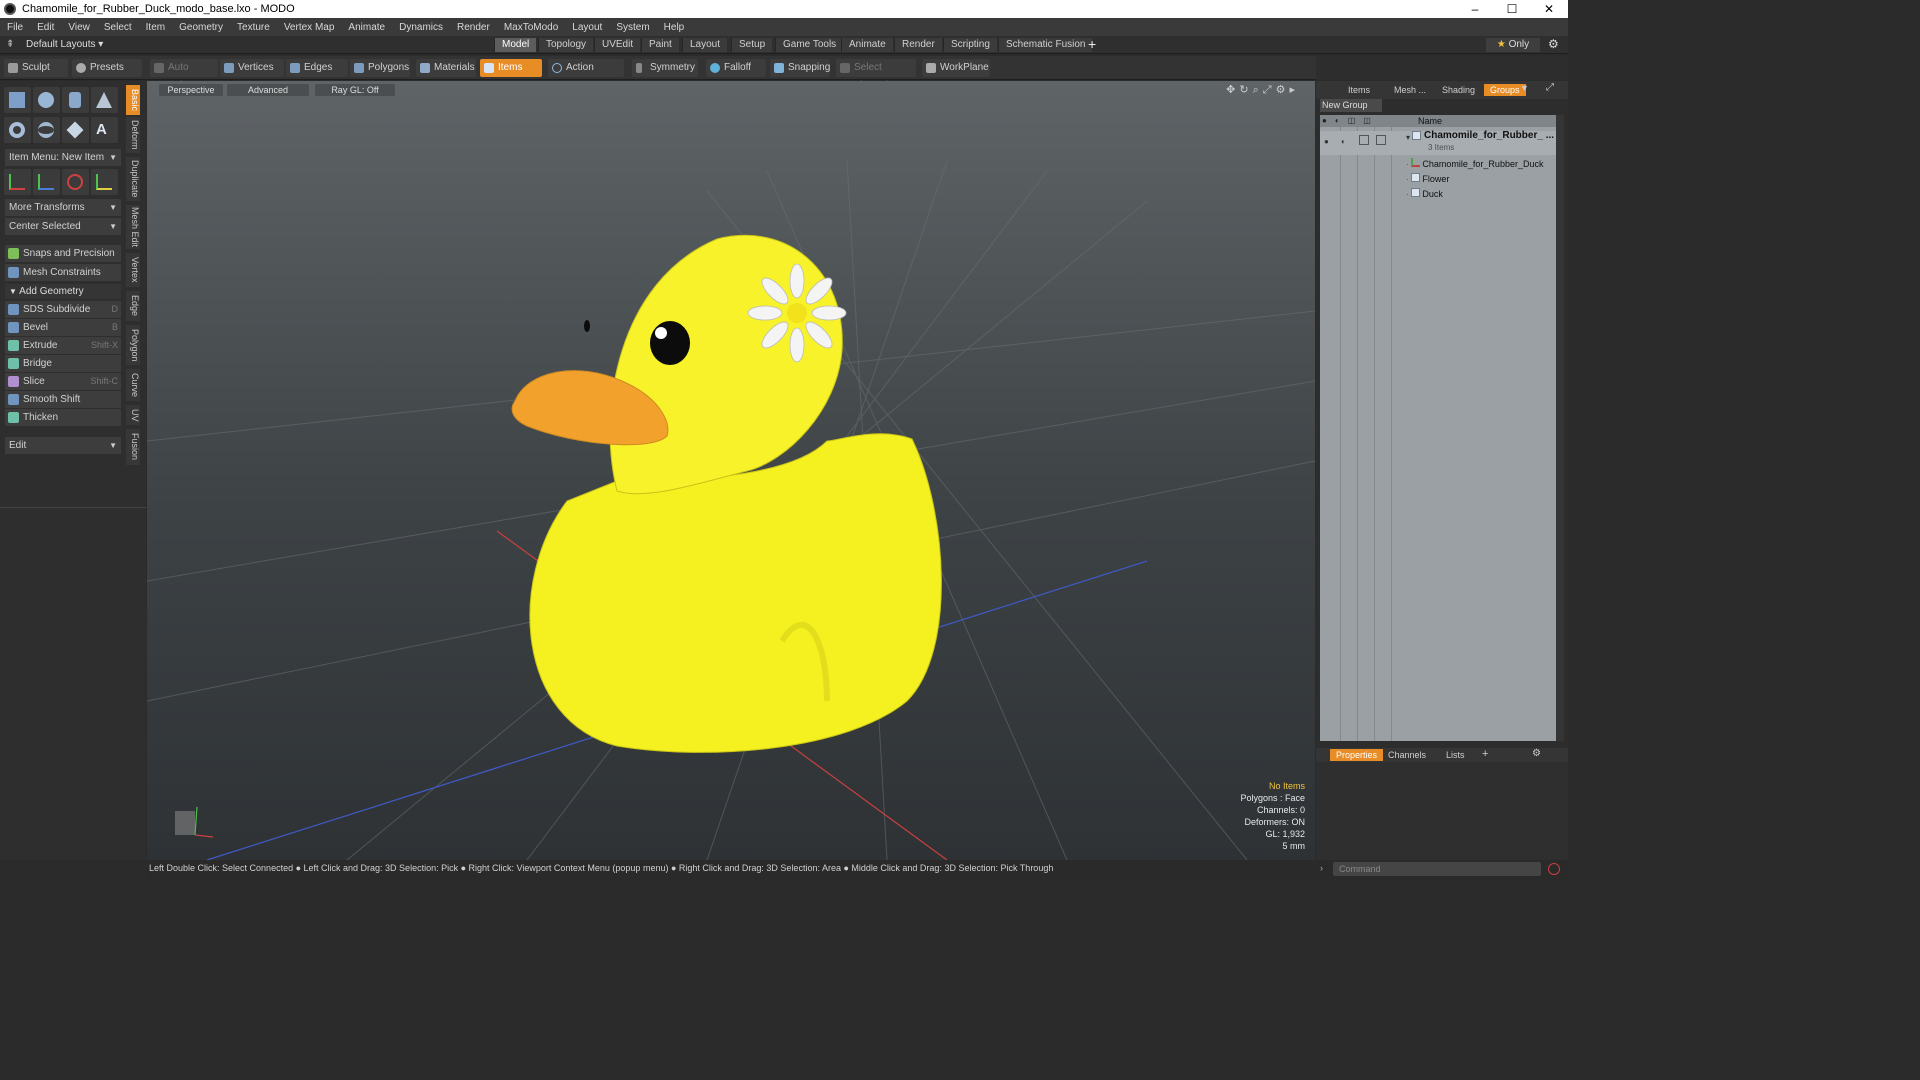 The height and width of the screenshot is (1080, 1920). I want to click on minimize-button: –, so click(1475, 9).